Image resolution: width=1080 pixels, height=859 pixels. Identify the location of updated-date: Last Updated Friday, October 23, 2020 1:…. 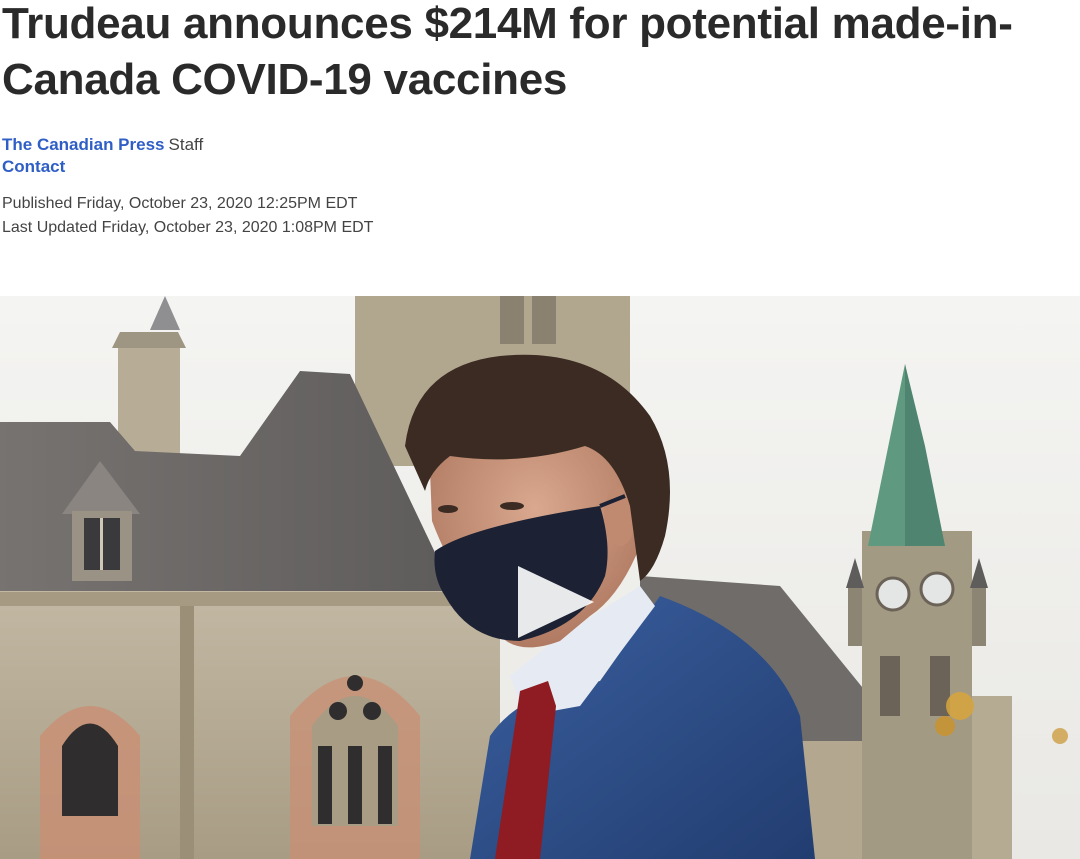
(188, 227).